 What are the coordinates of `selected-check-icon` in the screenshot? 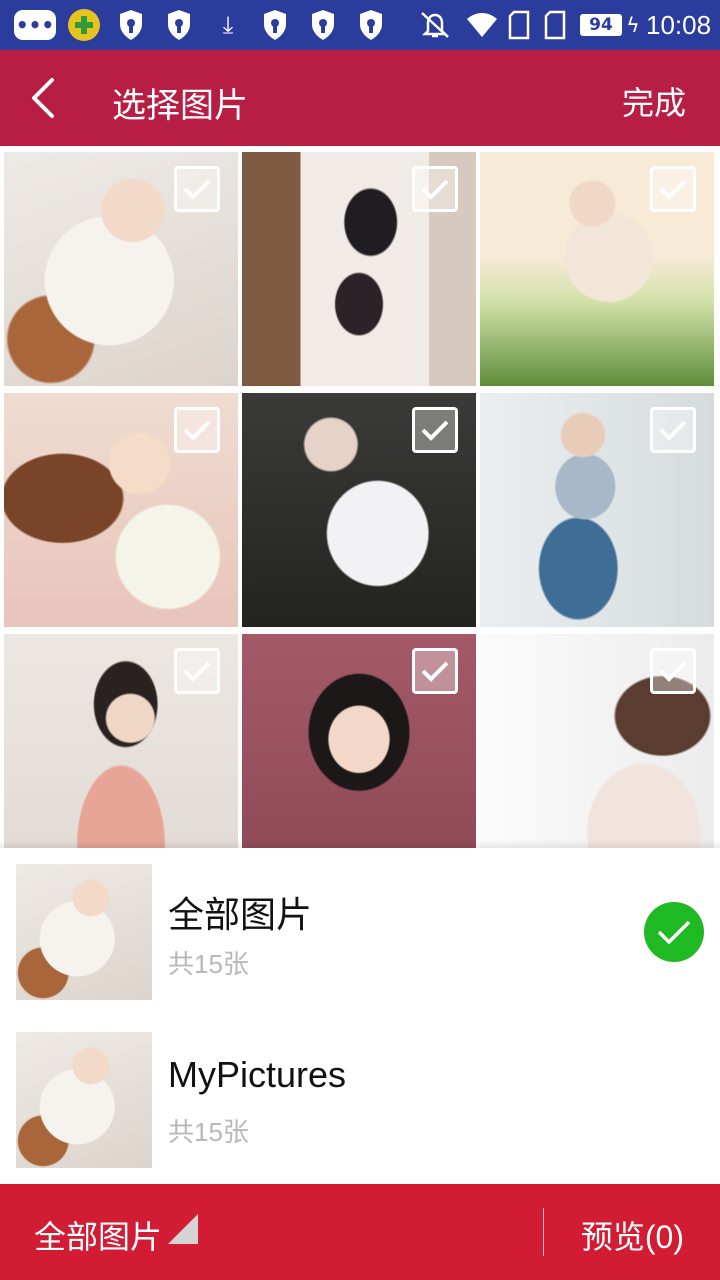 It's located at (674, 932).